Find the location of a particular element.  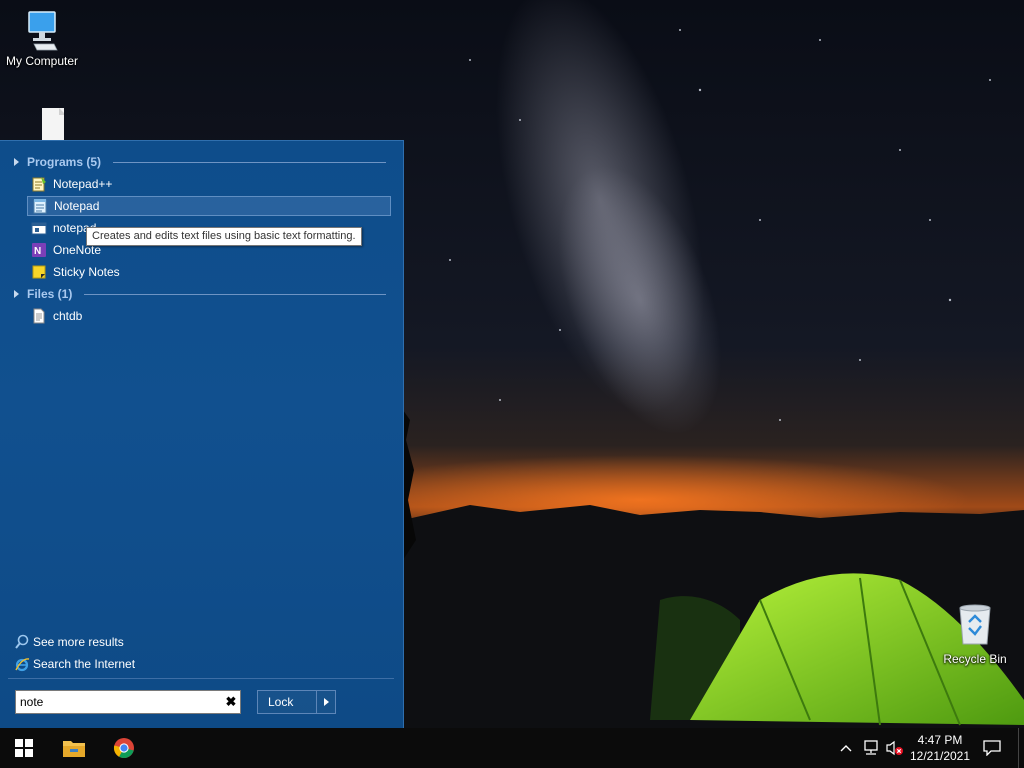

chevron-right-icon is located at coordinates (326, 702).